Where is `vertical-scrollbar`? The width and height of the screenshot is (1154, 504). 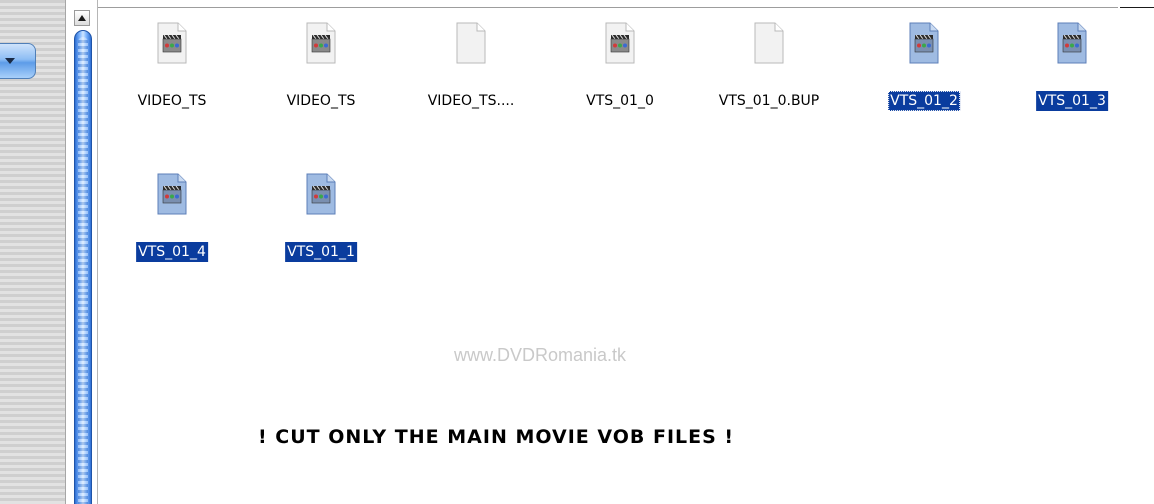 vertical-scrollbar is located at coordinates (82, 252).